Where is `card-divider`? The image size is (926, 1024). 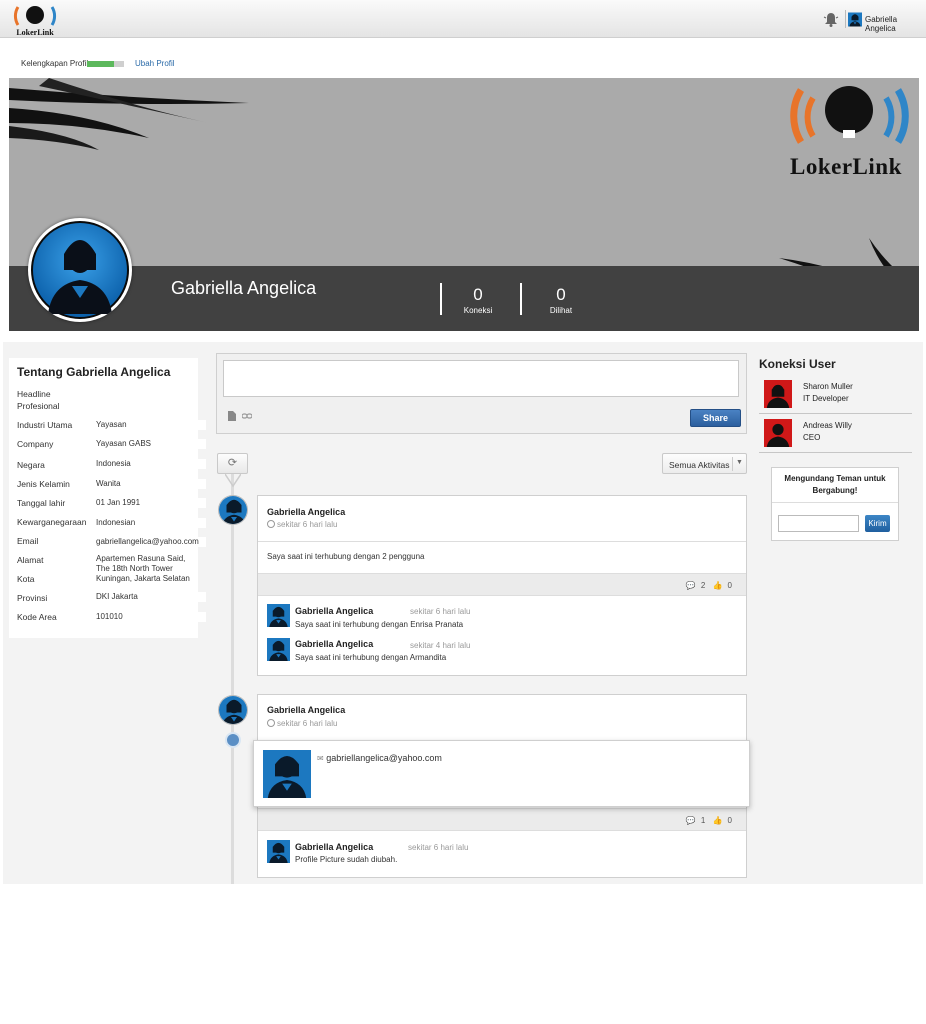
card-divider is located at coordinates (502, 541).